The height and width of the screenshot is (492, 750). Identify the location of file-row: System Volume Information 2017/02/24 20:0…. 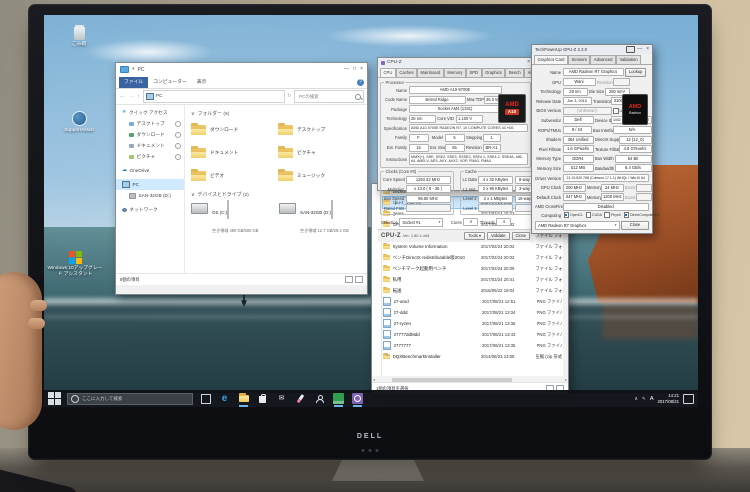
(472, 246).